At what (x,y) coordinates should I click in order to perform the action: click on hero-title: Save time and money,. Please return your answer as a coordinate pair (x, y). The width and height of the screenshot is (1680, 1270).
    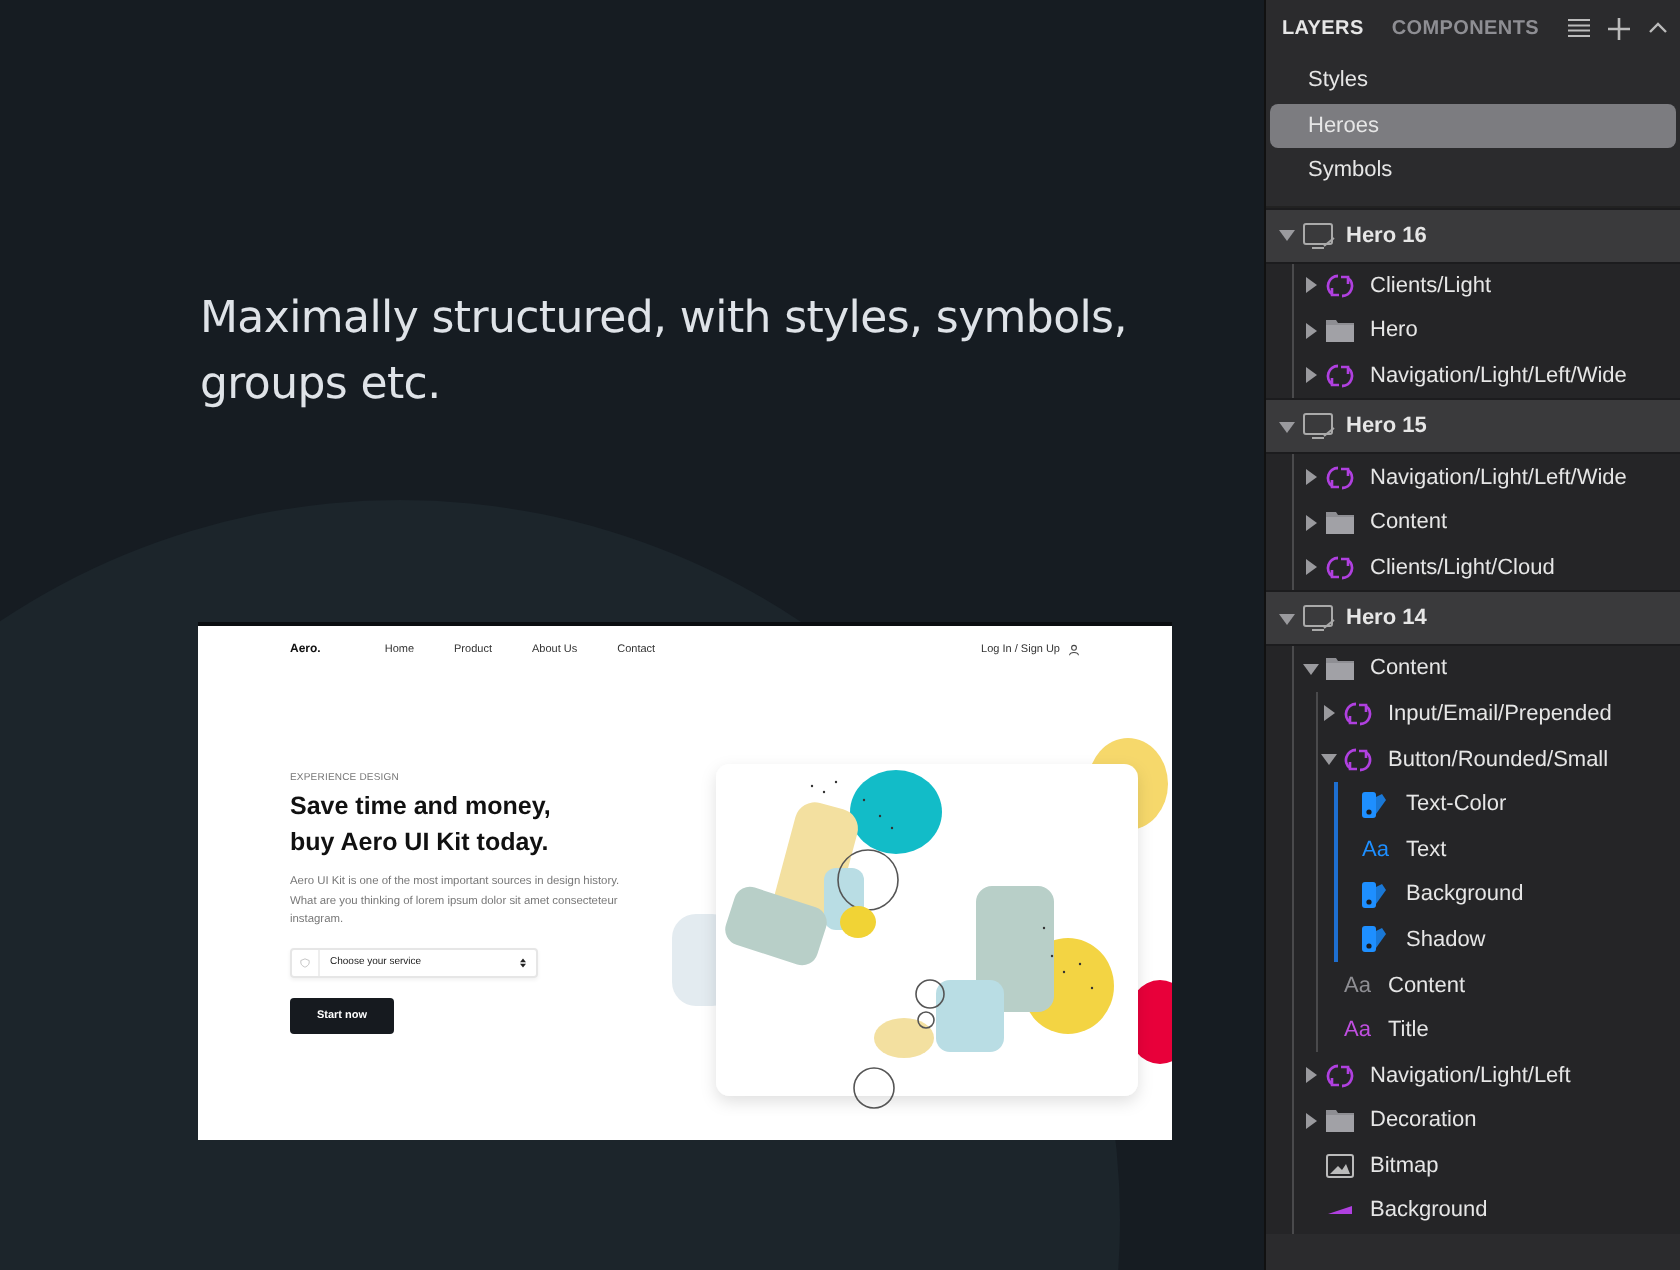
    Looking at the image, I should click on (421, 807).